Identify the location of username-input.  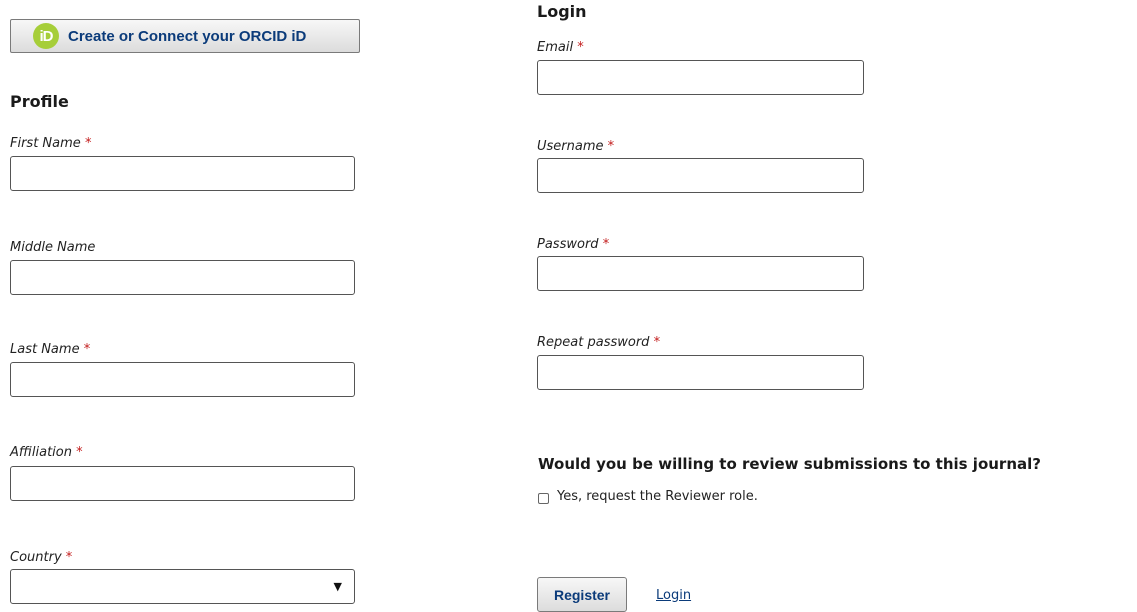
(700, 175).